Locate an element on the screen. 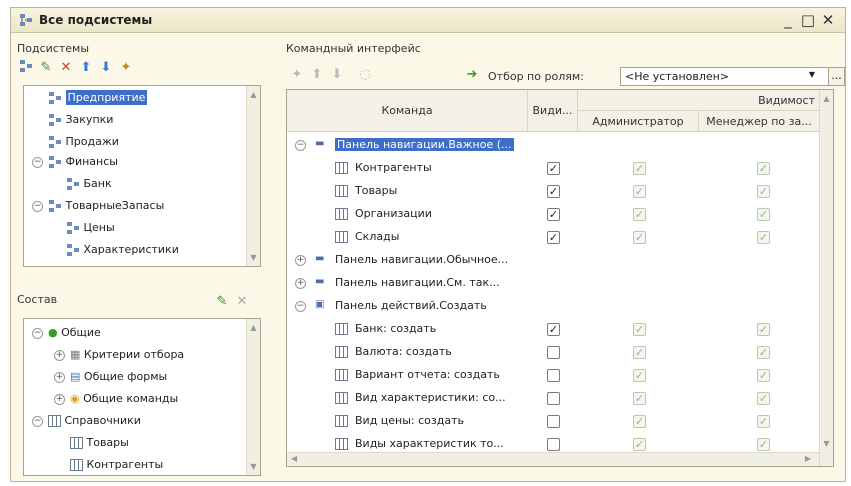  wand-icon: ✦ is located at coordinates (126, 68).